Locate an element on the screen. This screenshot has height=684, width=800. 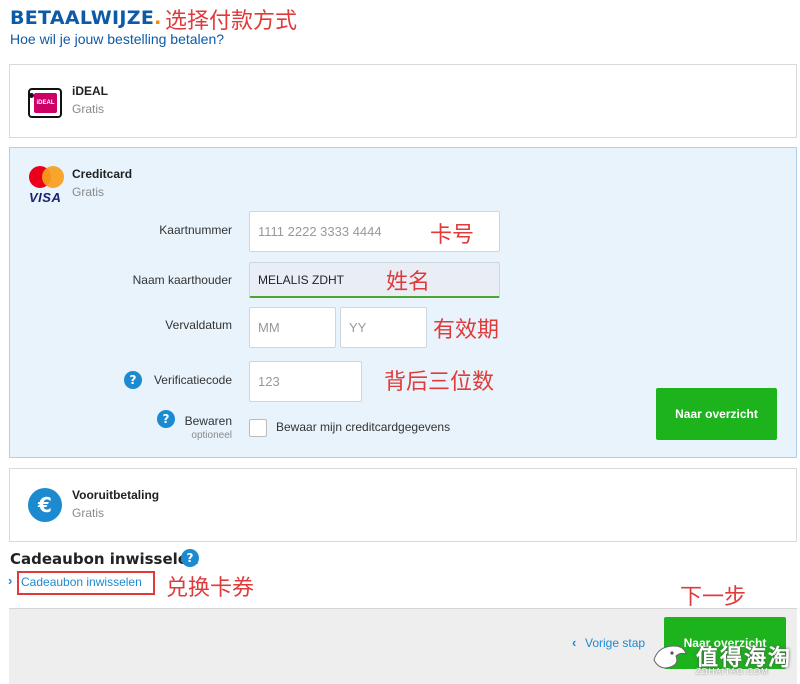
vooruit-price: Gratis is located at coordinates (88, 513).